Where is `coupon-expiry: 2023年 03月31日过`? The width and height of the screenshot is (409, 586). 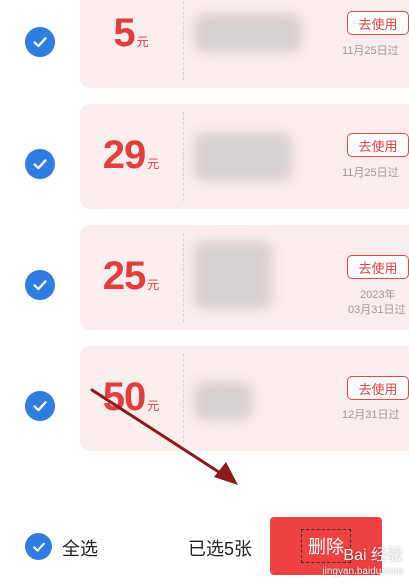 coupon-expiry: 2023年 03月31日过 is located at coordinates (378, 303).